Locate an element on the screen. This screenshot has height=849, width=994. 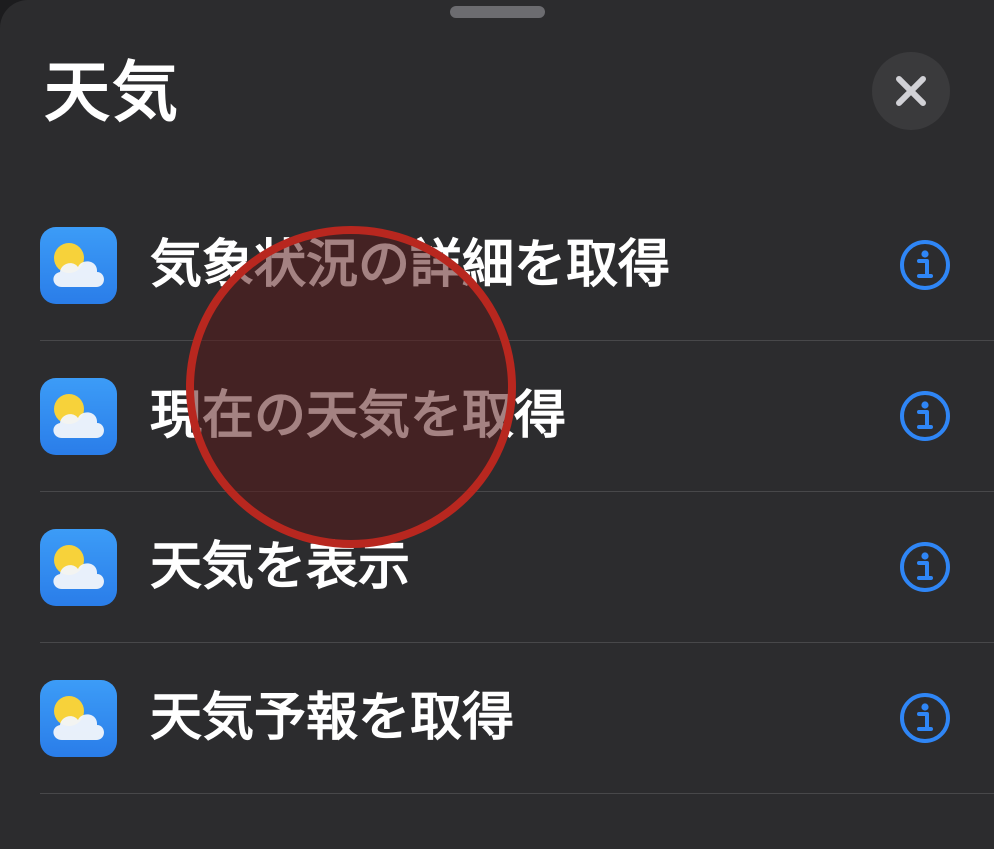
row-divider is located at coordinates (517, 793).